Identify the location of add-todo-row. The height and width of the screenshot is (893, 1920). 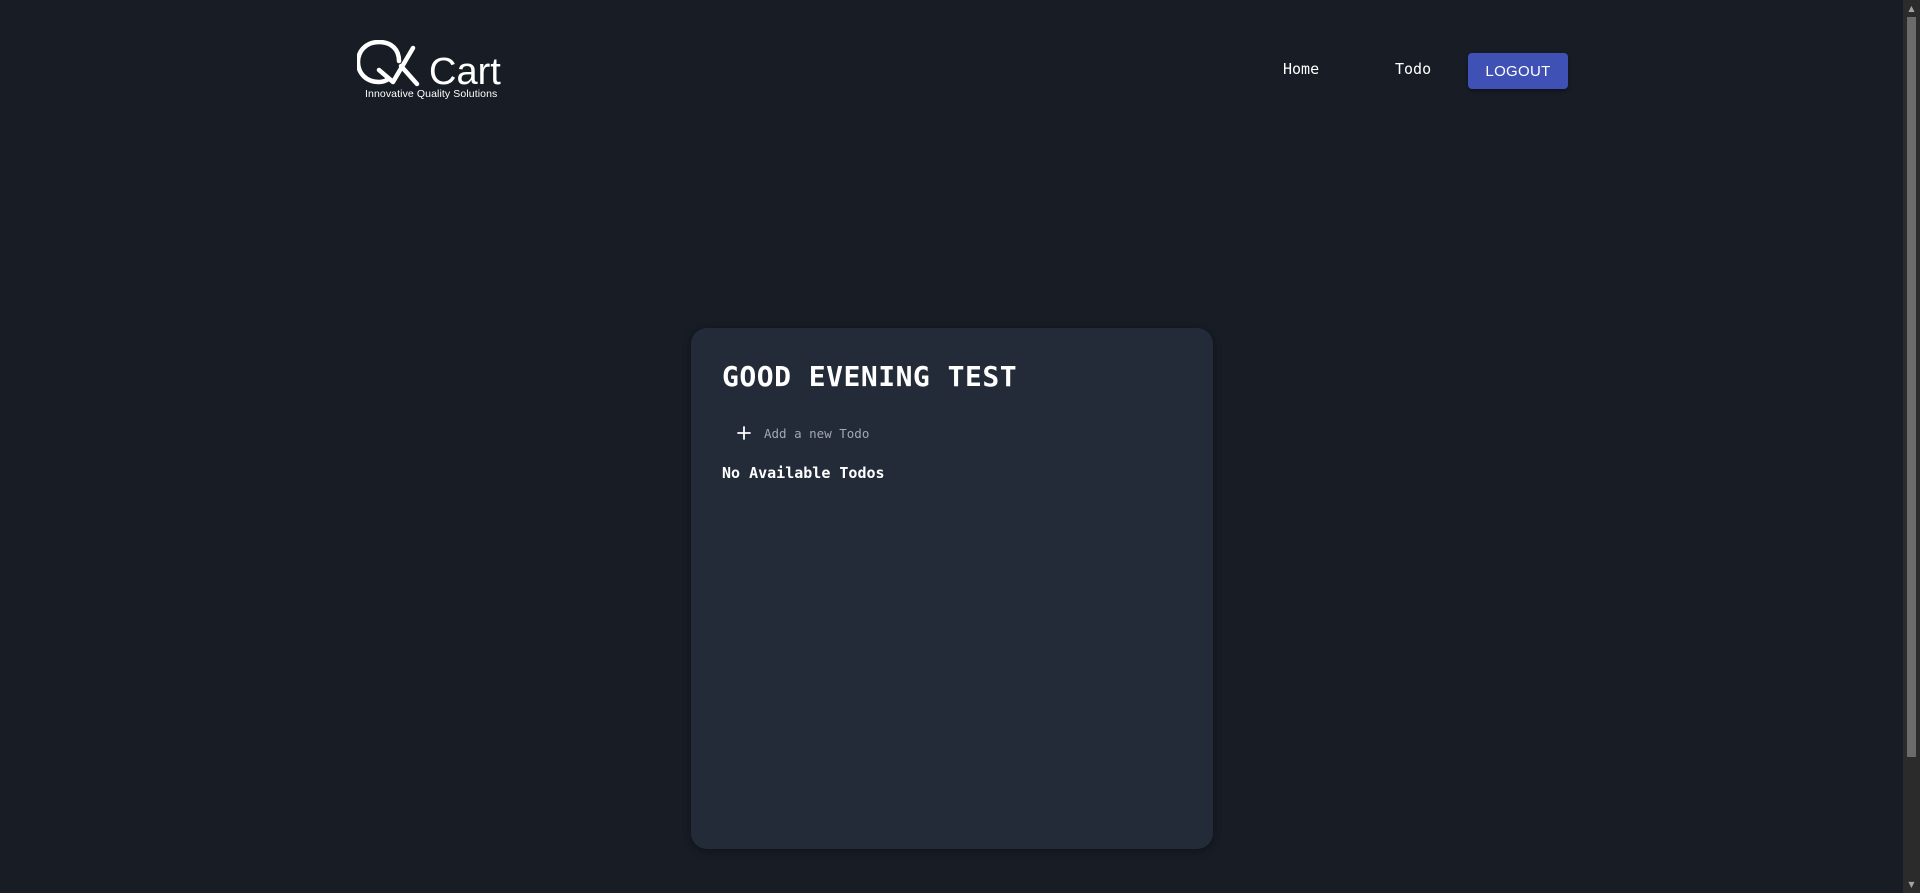
(955, 433).